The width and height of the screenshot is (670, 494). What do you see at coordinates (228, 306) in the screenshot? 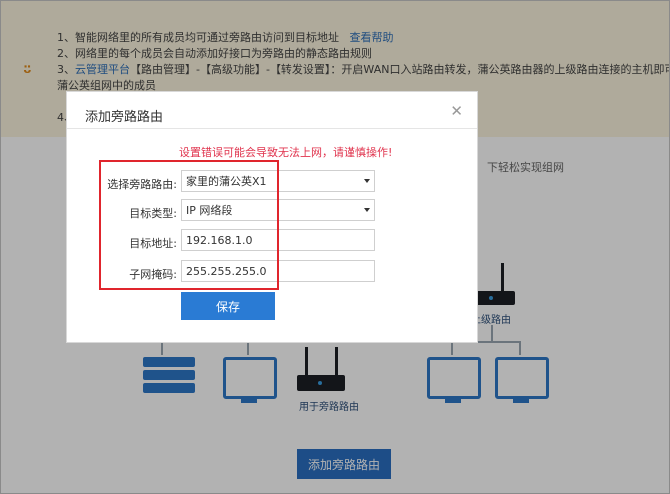
I see `save-button: 保存` at bounding box center [228, 306].